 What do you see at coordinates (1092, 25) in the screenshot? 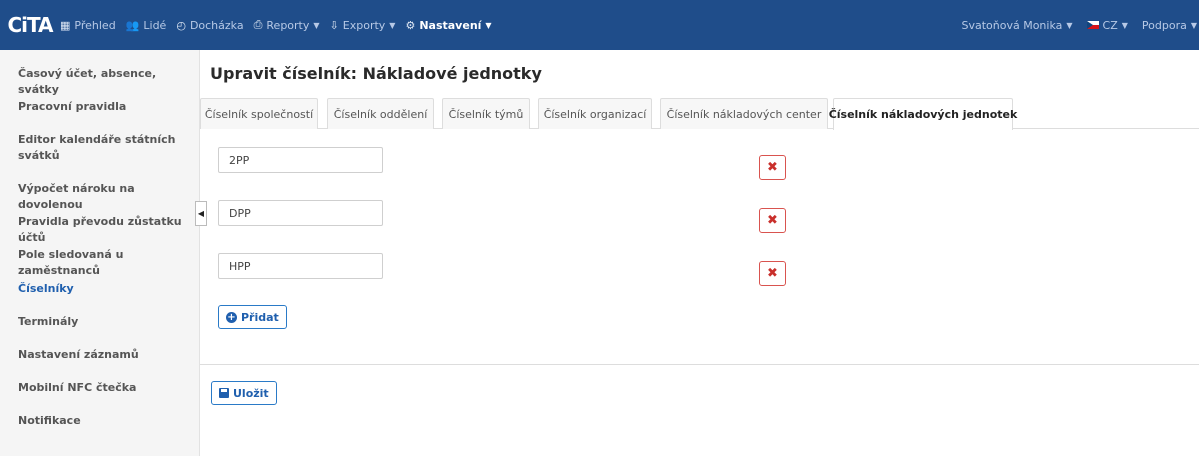
I see `czech-flag-icon` at bounding box center [1092, 25].